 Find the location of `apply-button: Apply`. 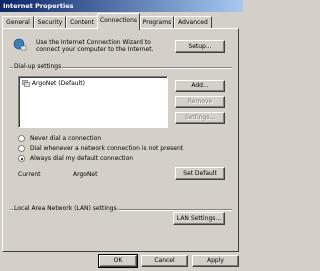

apply-button: Apply is located at coordinates (215, 261).